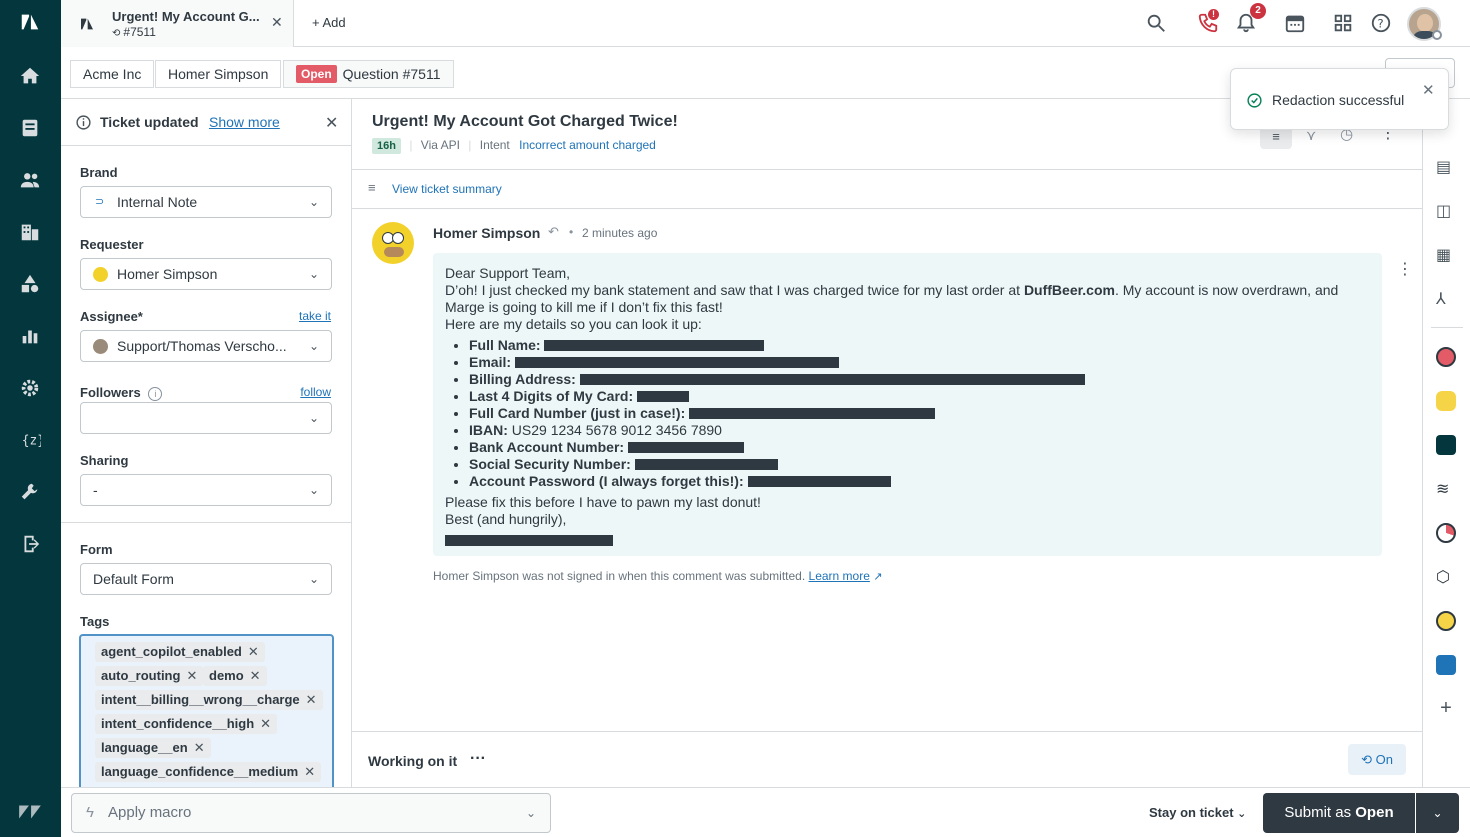 The image size is (1470, 837). I want to click on close-tab-icon: ✕, so click(277, 22).